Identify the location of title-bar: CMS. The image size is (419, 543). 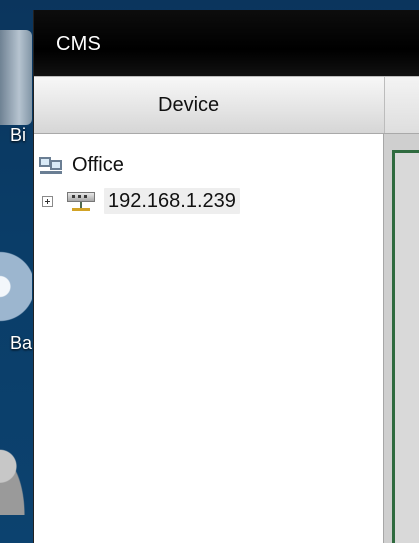
(226, 43).